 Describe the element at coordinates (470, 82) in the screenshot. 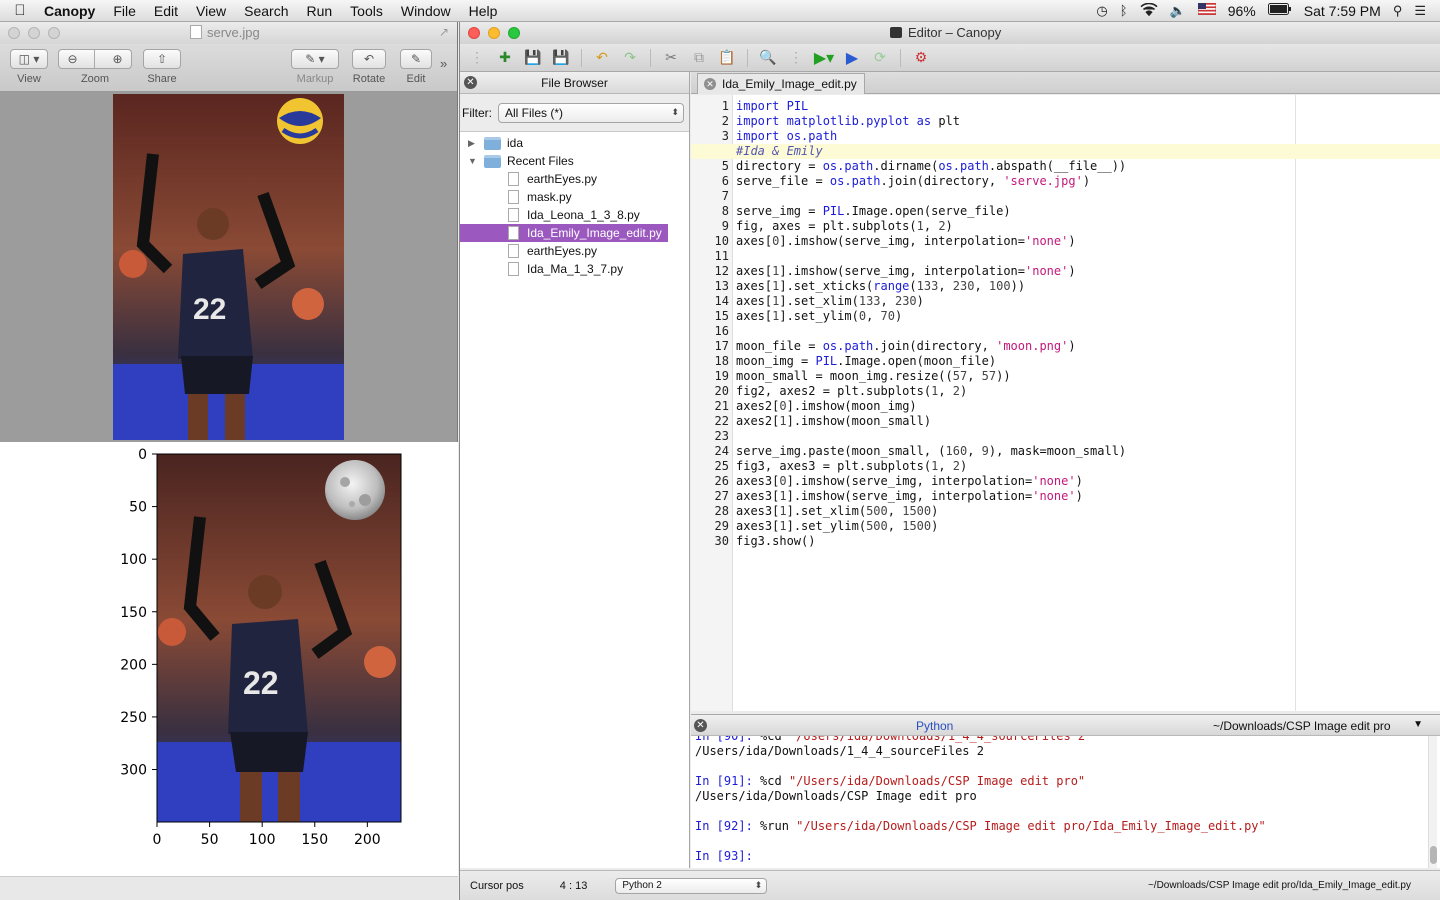

I see `close-panel-icon: ✕` at that location.